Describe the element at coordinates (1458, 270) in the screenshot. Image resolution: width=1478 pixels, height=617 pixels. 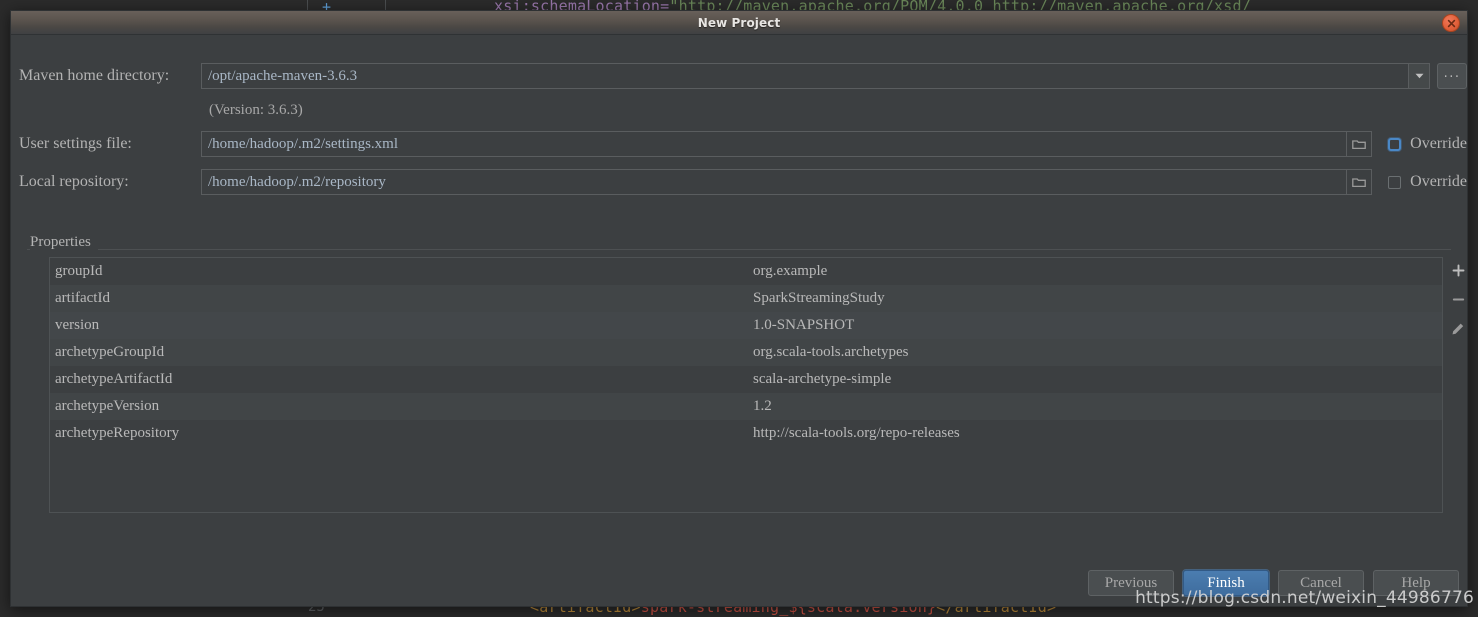
I see `plus-icon` at that location.